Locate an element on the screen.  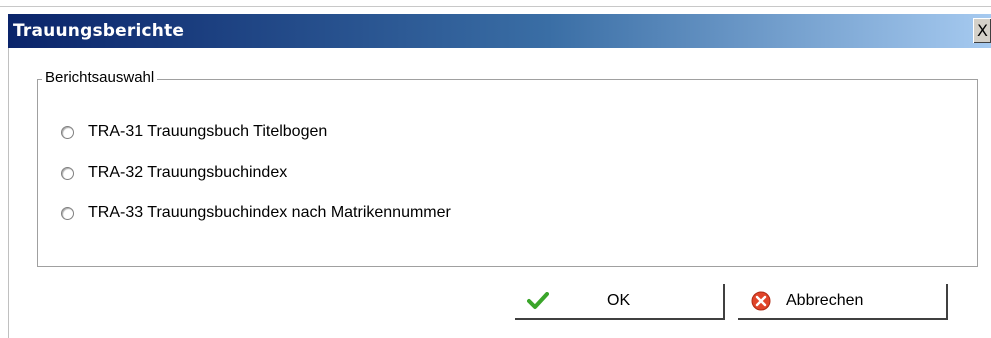
window-border is located at coordinates (8, 193).